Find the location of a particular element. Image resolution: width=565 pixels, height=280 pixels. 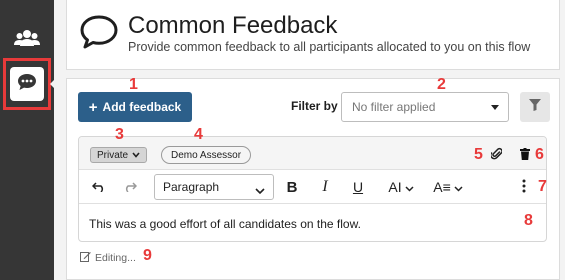

more-options-button is located at coordinates (524, 187).